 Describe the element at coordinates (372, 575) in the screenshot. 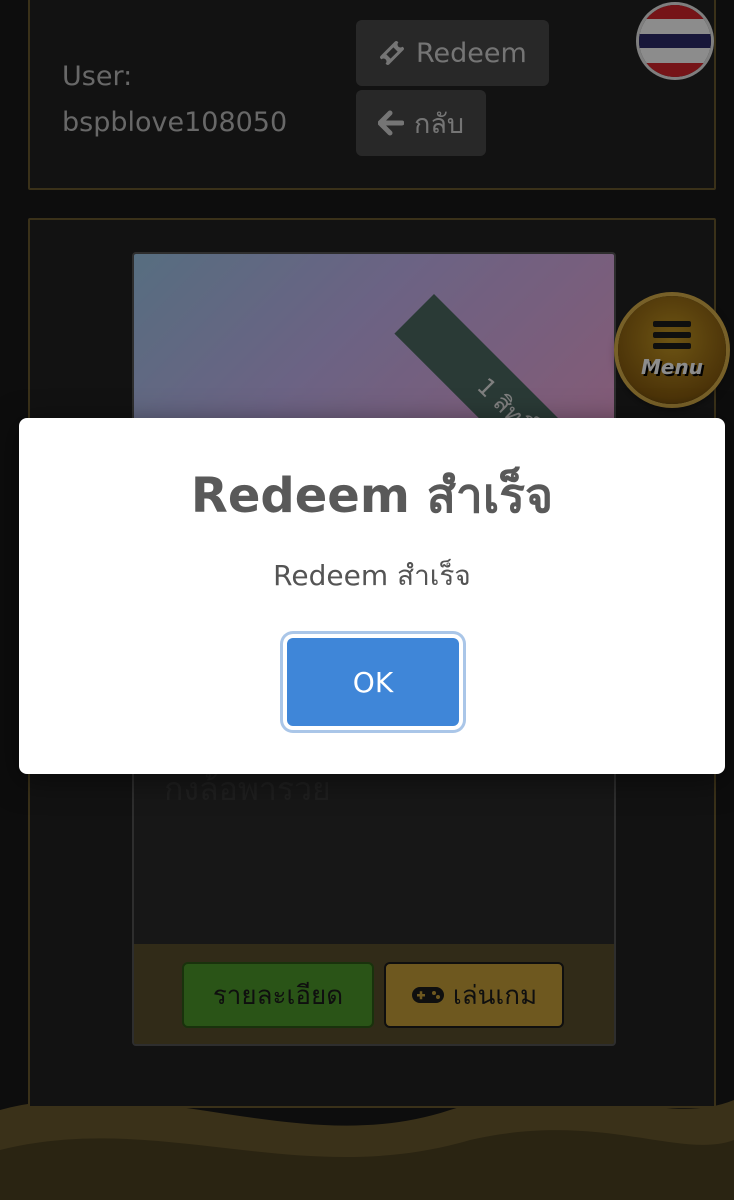

I see `dialog-message: Redeem สำเร็จ` at that location.